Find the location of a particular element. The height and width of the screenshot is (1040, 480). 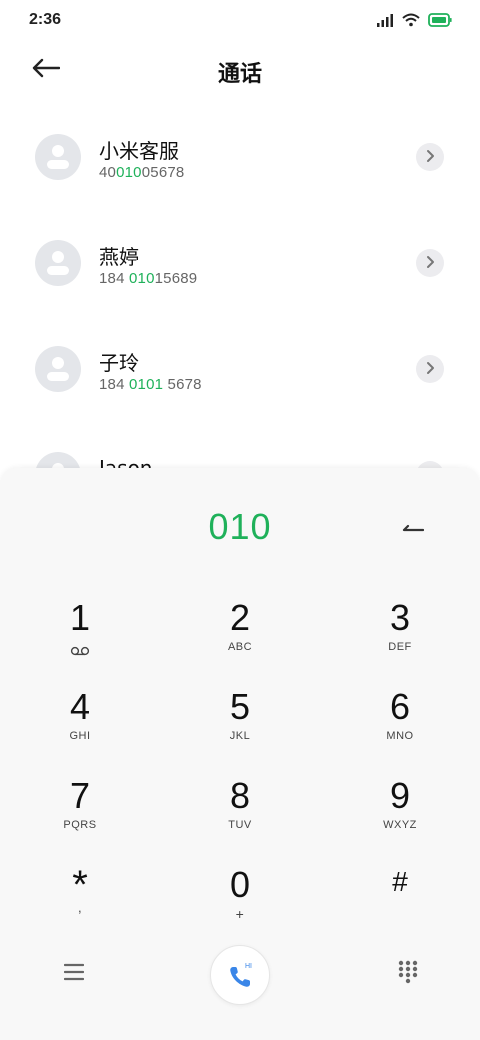

contact-row: 子玲 184 0101 5678 is located at coordinates (240, 365).